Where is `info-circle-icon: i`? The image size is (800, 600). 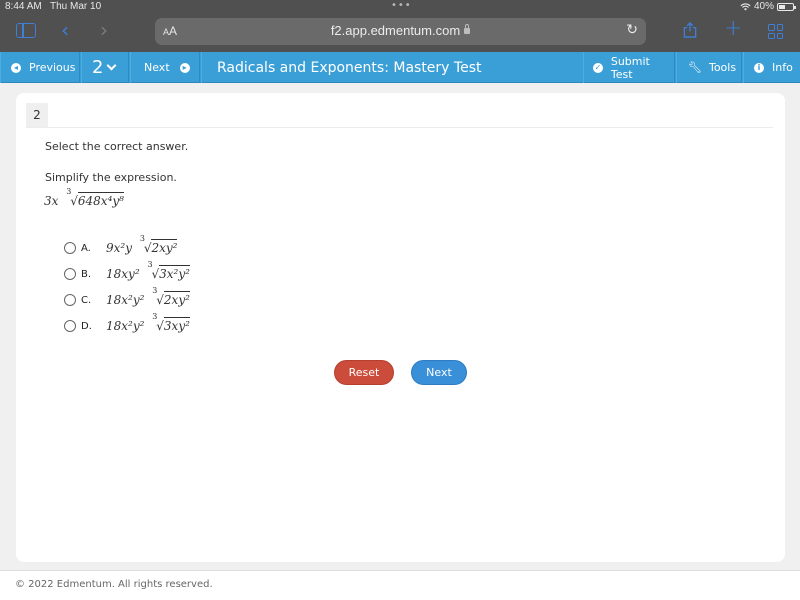 info-circle-icon: i is located at coordinates (759, 67).